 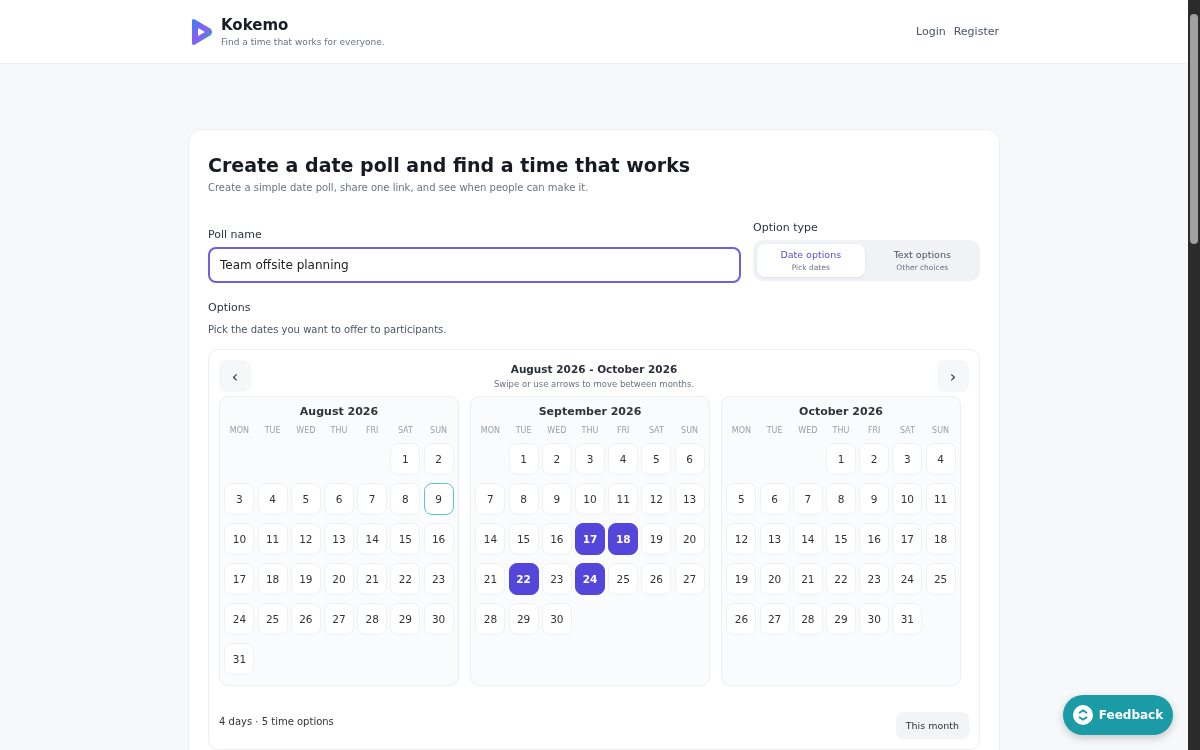 What do you see at coordinates (474, 265) in the screenshot?
I see `poll-name-field: Team offsite planning` at bounding box center [474, 265].